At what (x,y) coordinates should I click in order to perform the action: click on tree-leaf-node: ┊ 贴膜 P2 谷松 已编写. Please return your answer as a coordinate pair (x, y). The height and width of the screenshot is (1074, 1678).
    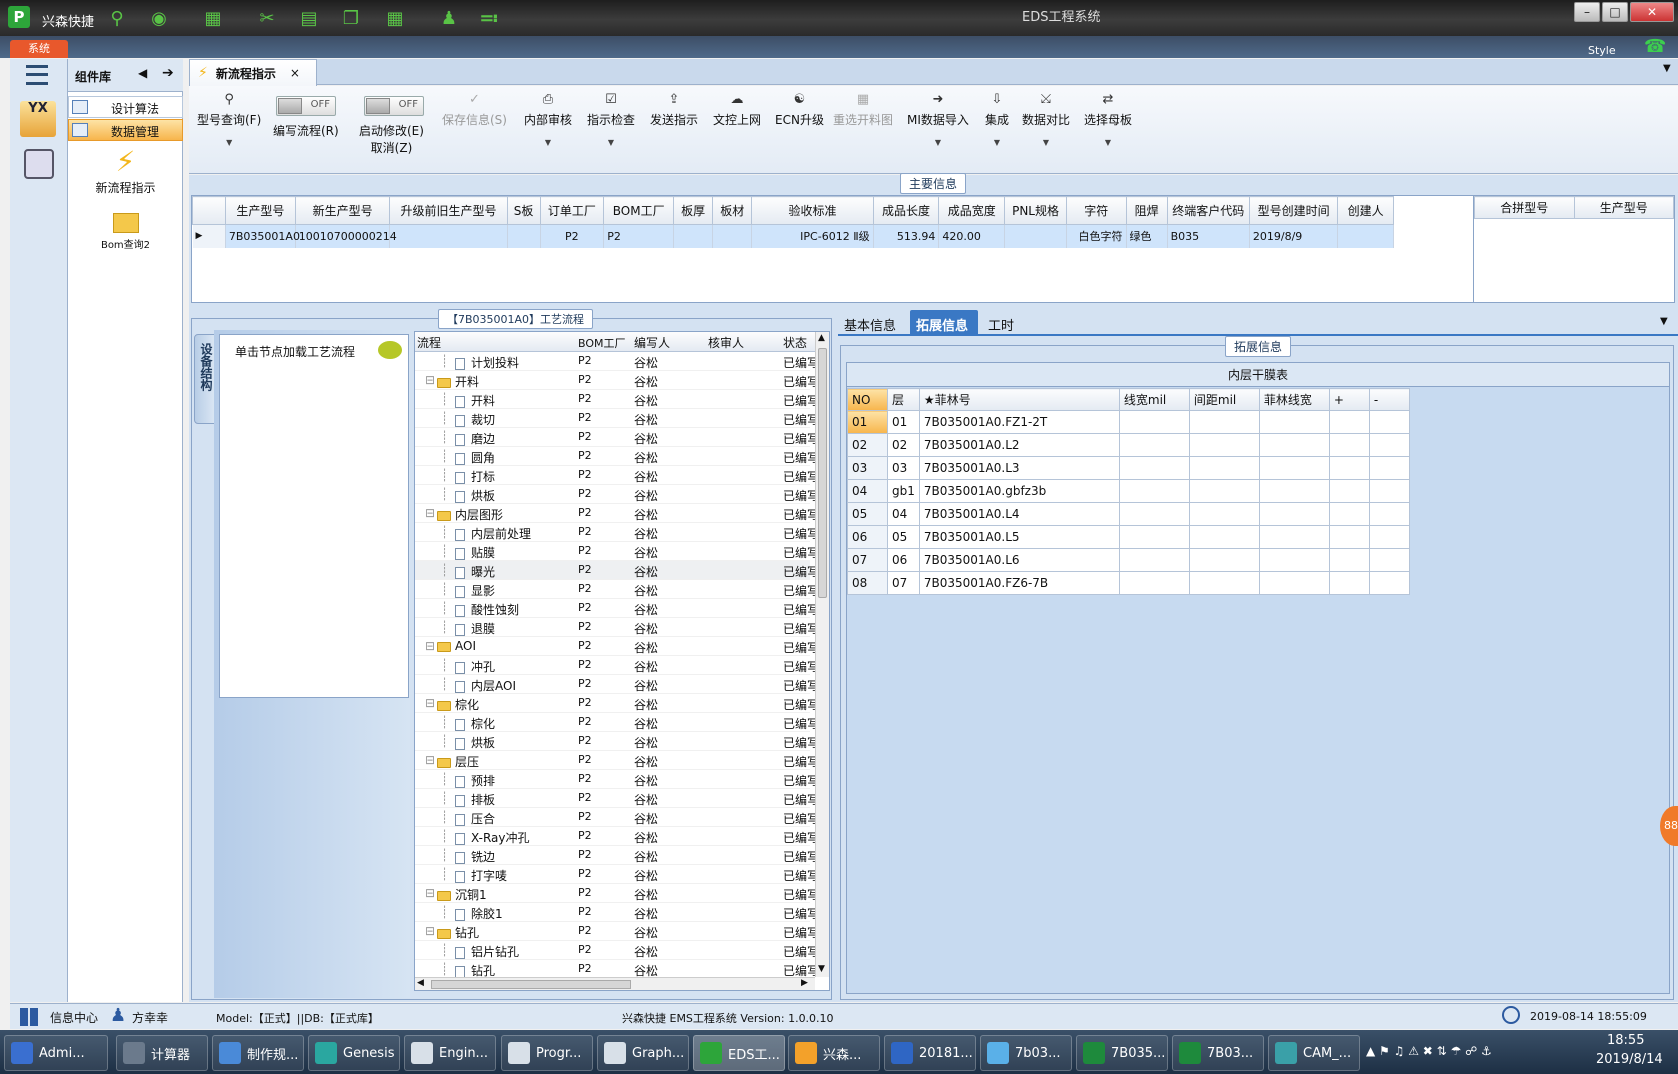
    Looking at the image, I should click on (617, 551).